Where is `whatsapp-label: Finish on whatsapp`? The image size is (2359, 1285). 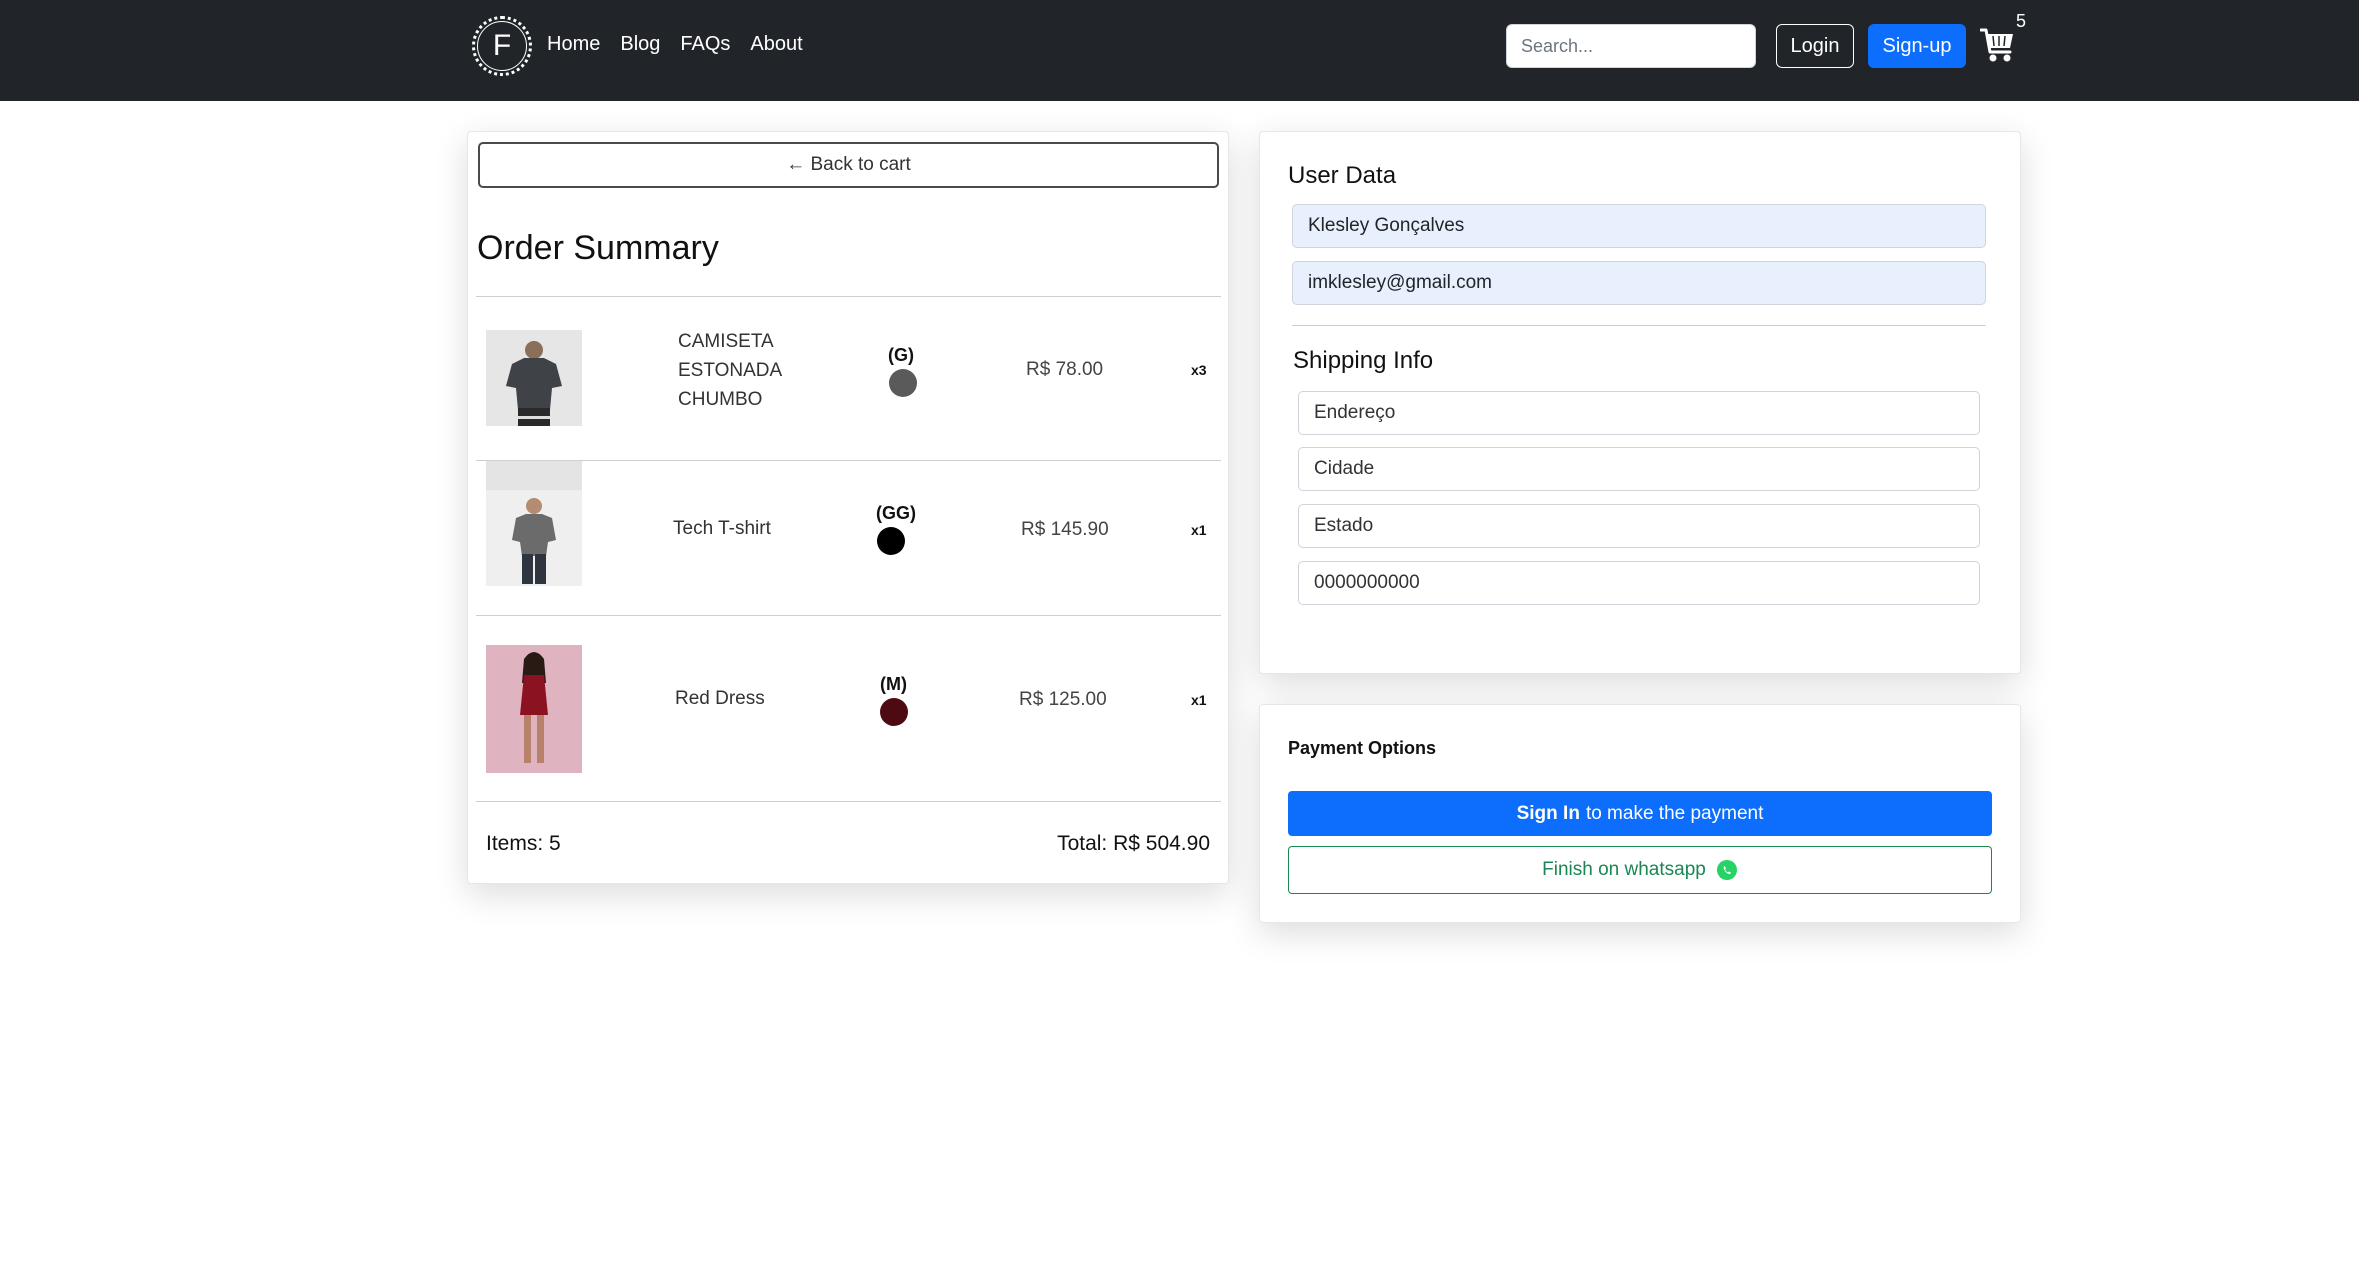
whatsapp-label: Finish on whatsapp is located at coordinates (1624, 869).